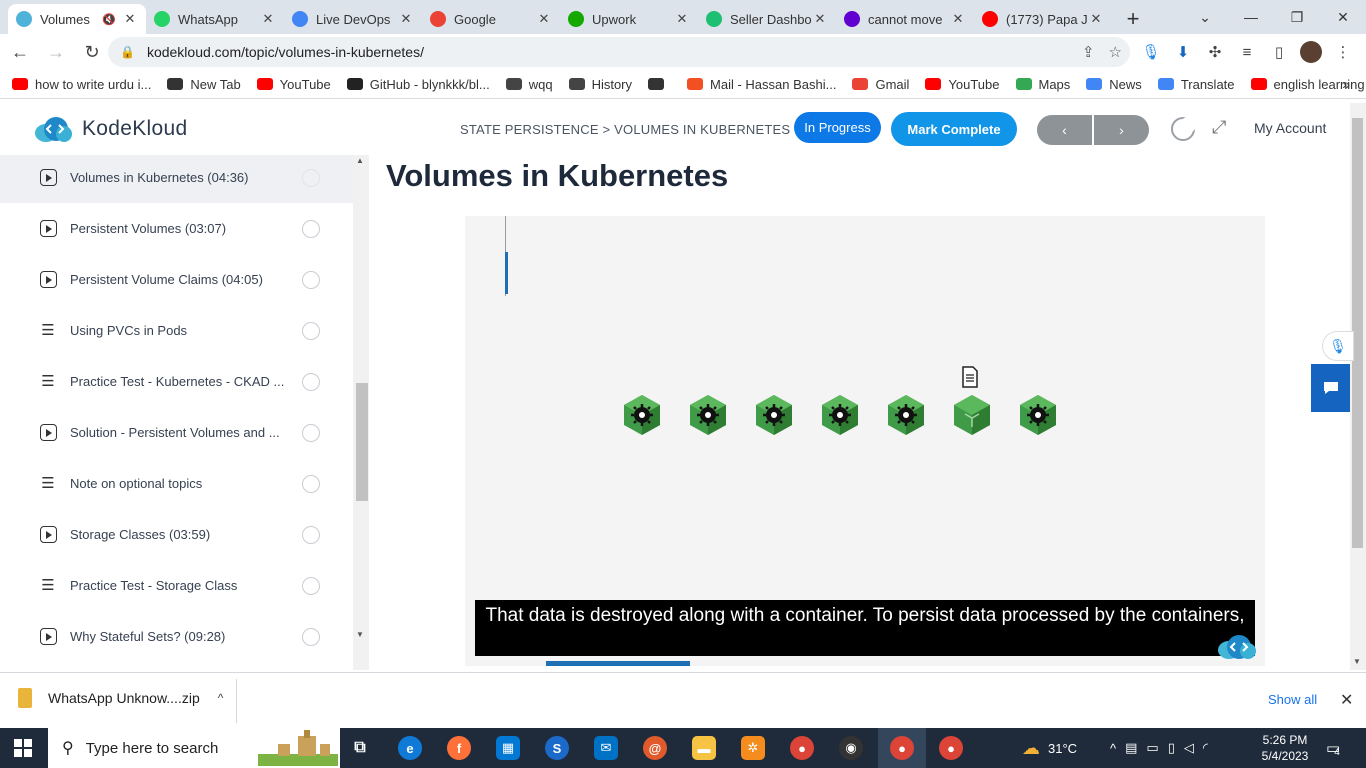 This screenshot has width=1366, height=768. What do you see at coordinates (905, 19) in the screenshot?
I see `browser-tab: cannot move ✕` at bounding box center [905, 19].